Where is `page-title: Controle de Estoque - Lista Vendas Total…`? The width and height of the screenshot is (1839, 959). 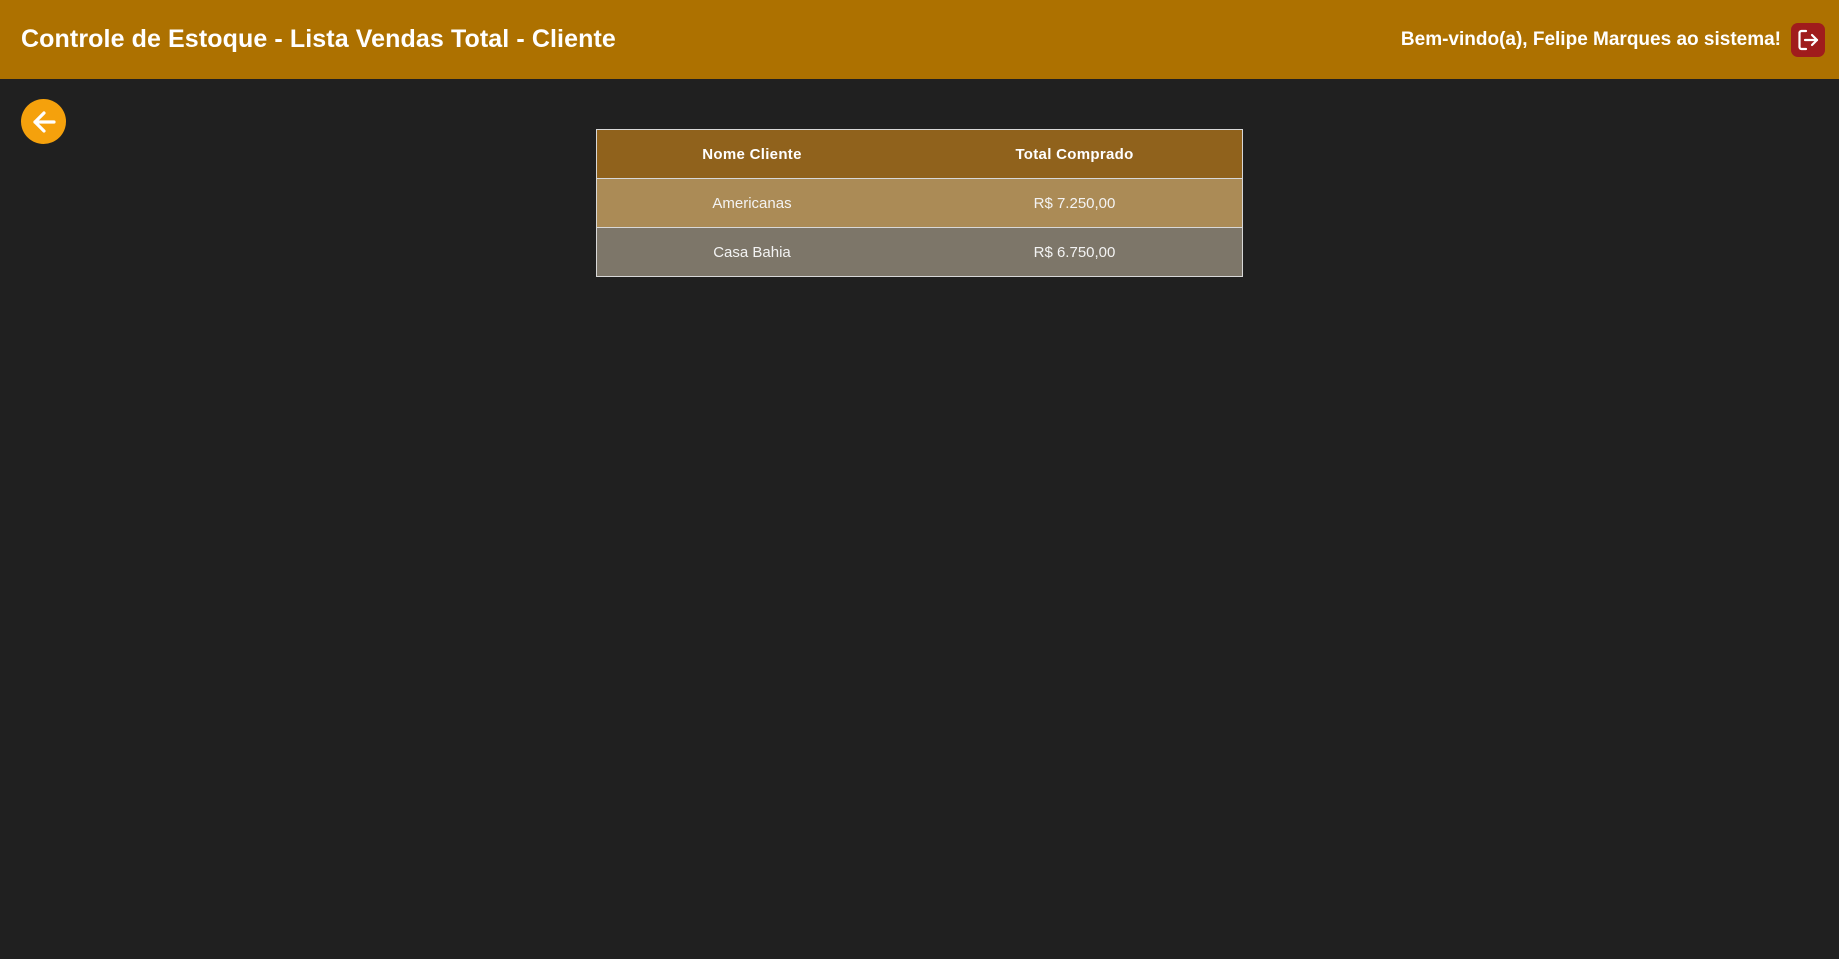
page-title: Controle de Estoque - Lista Vendas Total… is located at coordinates (318, 39).